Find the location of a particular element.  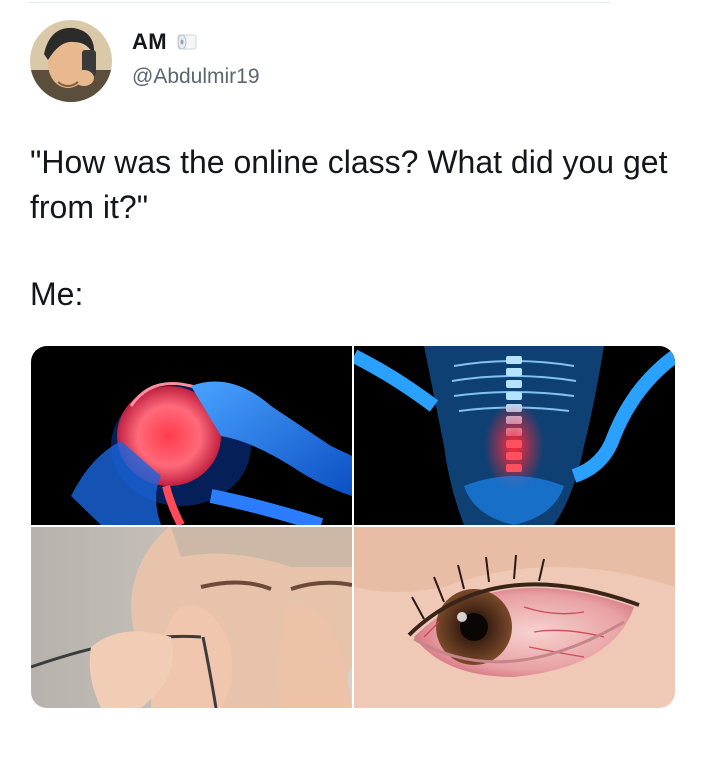

toilet-paper-icon is located at coordinates (188, 42).